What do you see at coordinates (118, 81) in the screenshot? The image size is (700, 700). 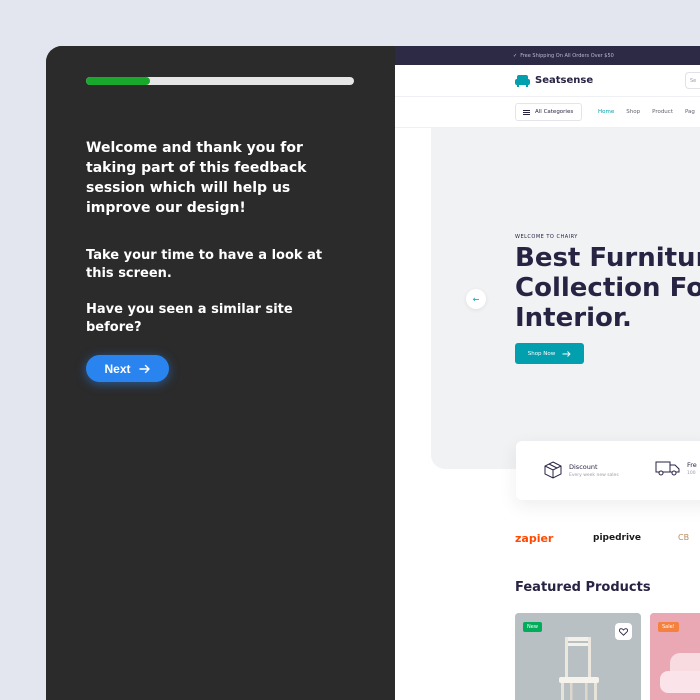 I see `progress-fill` at bounding box center [118, 81].